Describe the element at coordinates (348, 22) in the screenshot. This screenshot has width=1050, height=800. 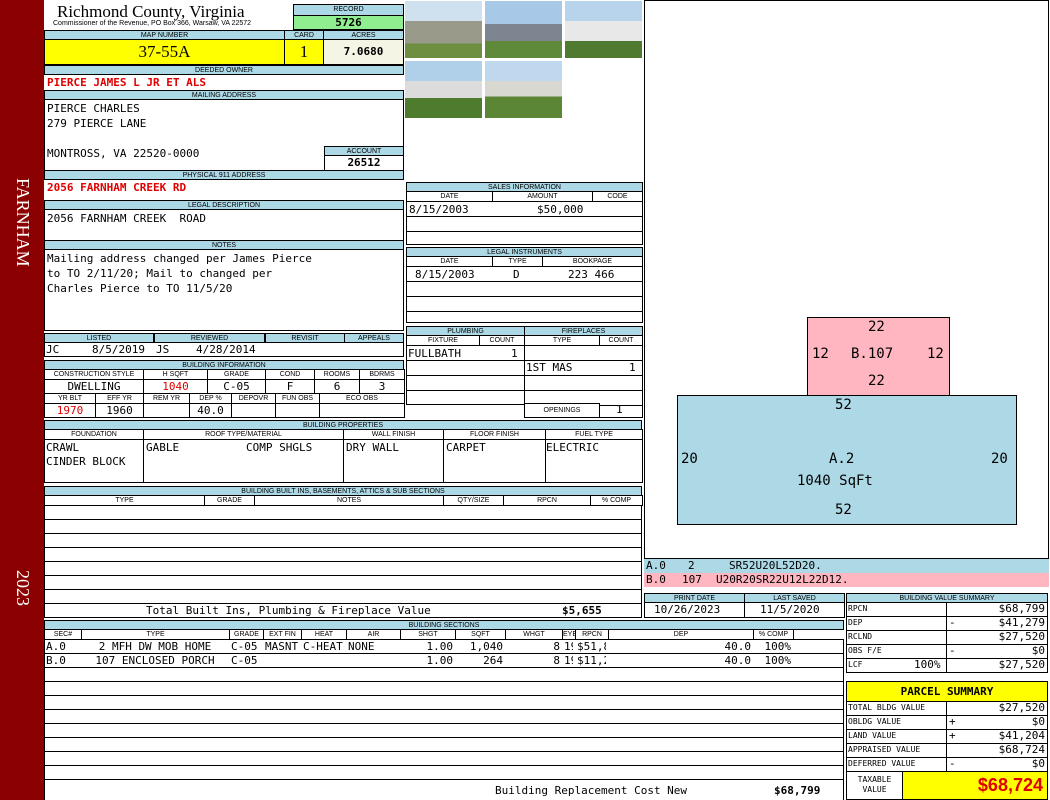
I see `record-number: 5726` at that location.